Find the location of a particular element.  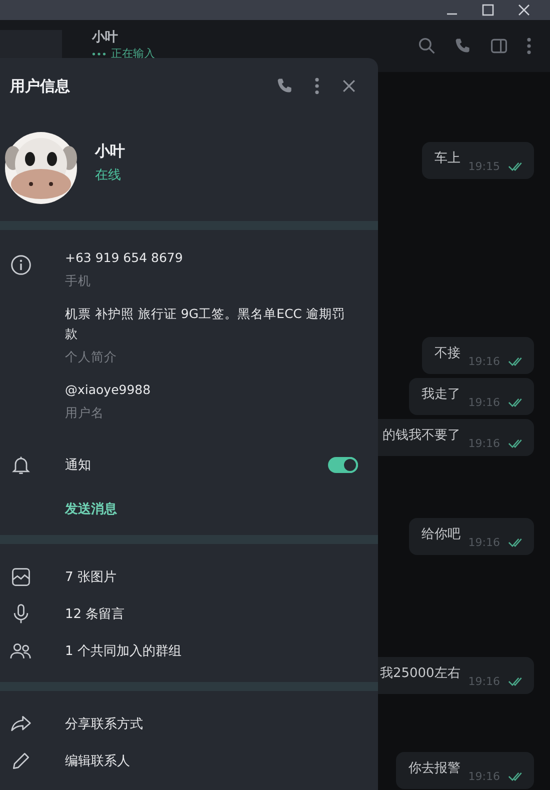

message-text: 给你吧 is located at coordinates (440, 535).